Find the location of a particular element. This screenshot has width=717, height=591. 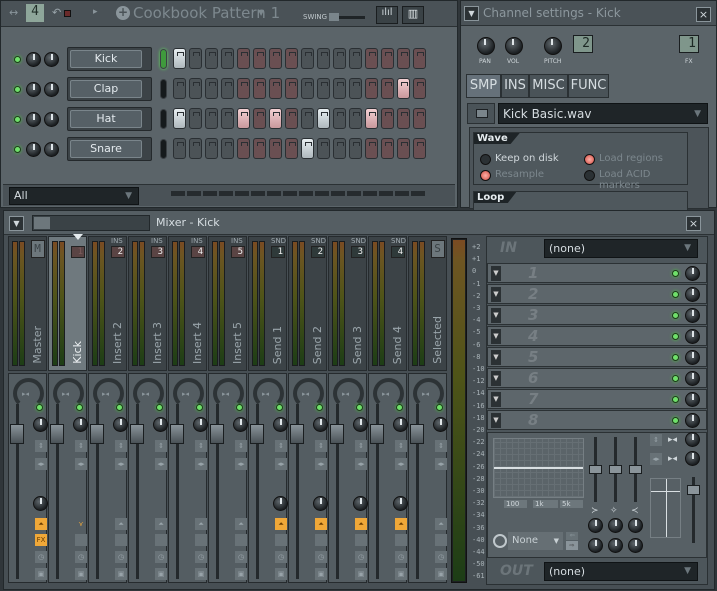

track-header: M Master is located at coordinates (27, 303).